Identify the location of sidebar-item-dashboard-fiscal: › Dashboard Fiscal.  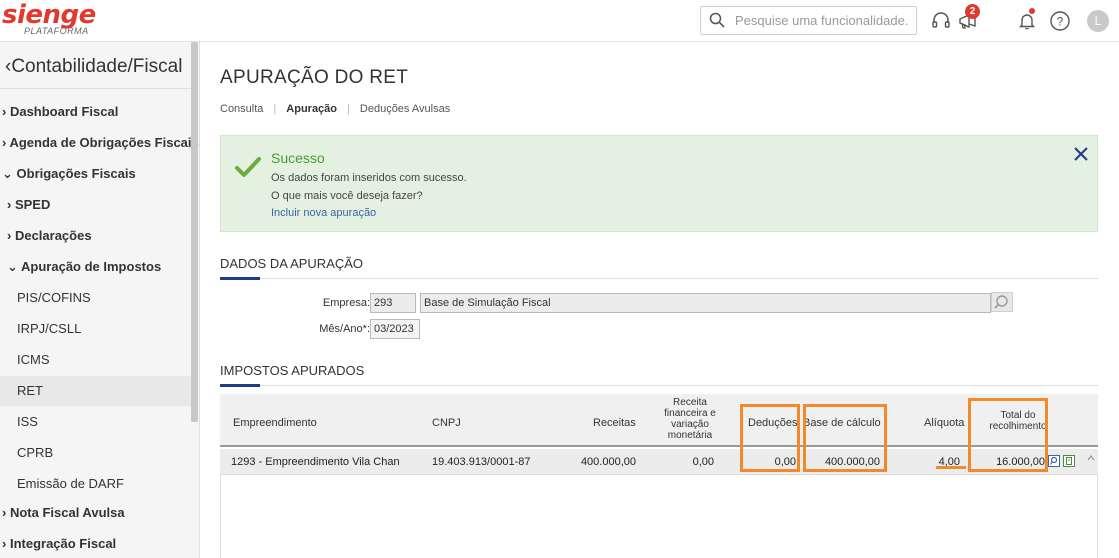
(98, 112).